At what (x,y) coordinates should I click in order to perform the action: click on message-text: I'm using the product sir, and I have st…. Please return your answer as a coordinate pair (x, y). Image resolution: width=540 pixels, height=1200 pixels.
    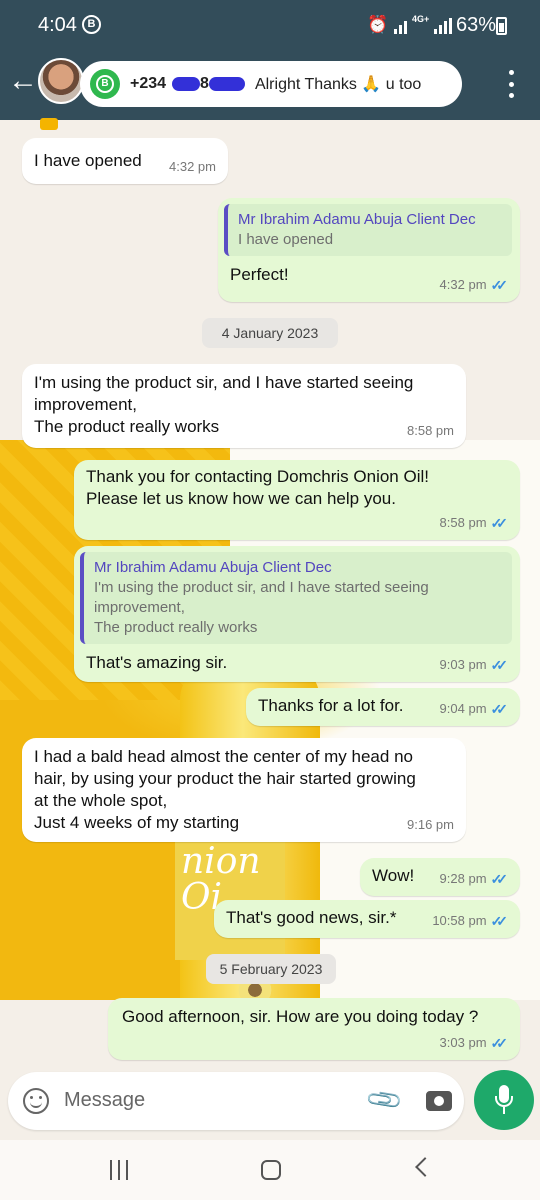
    Looking at the image, I should click on (224, 404).